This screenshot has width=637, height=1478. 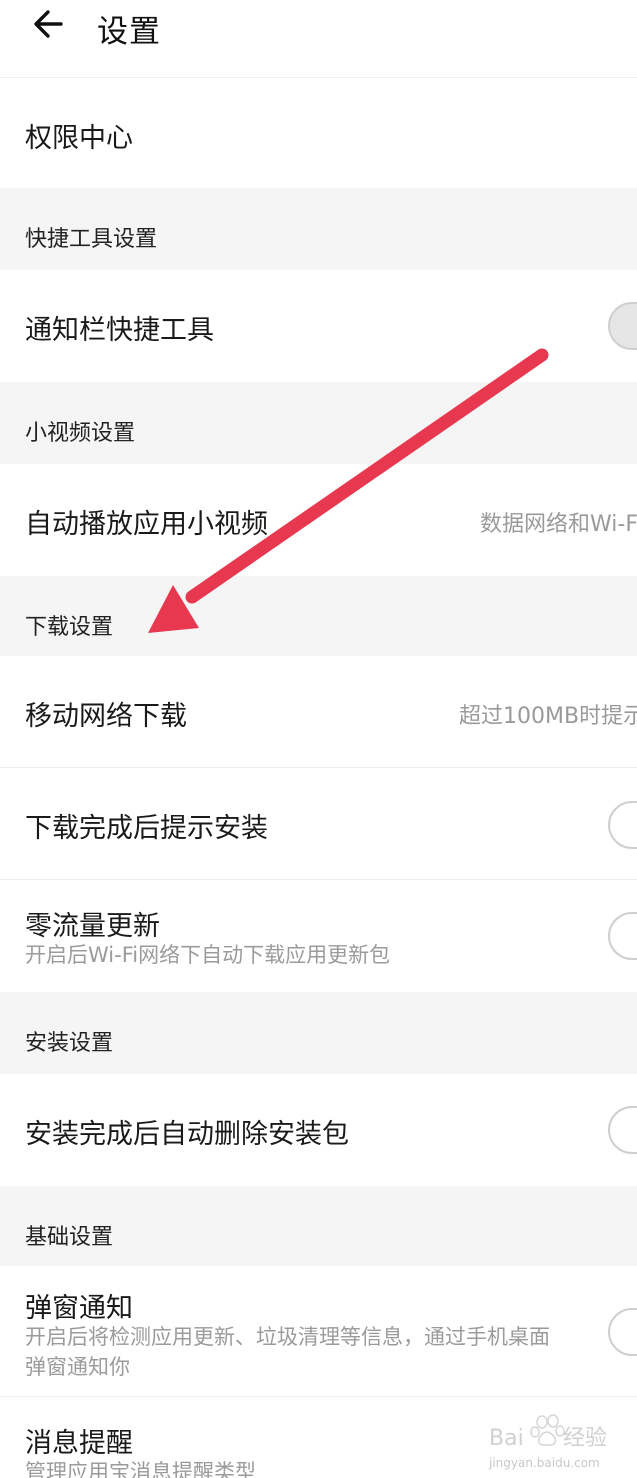 What do you see at coordinates (622, 825) in the screenshot?
I see `install-prompt-toggle` at bounding box center [622, 825].